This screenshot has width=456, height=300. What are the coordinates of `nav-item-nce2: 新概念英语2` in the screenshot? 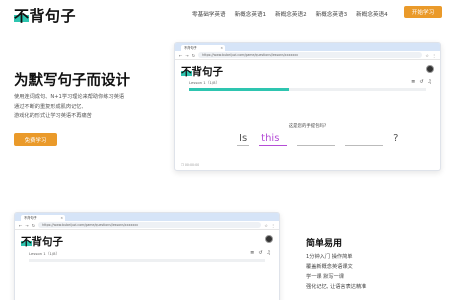 It's located at (291, 14).